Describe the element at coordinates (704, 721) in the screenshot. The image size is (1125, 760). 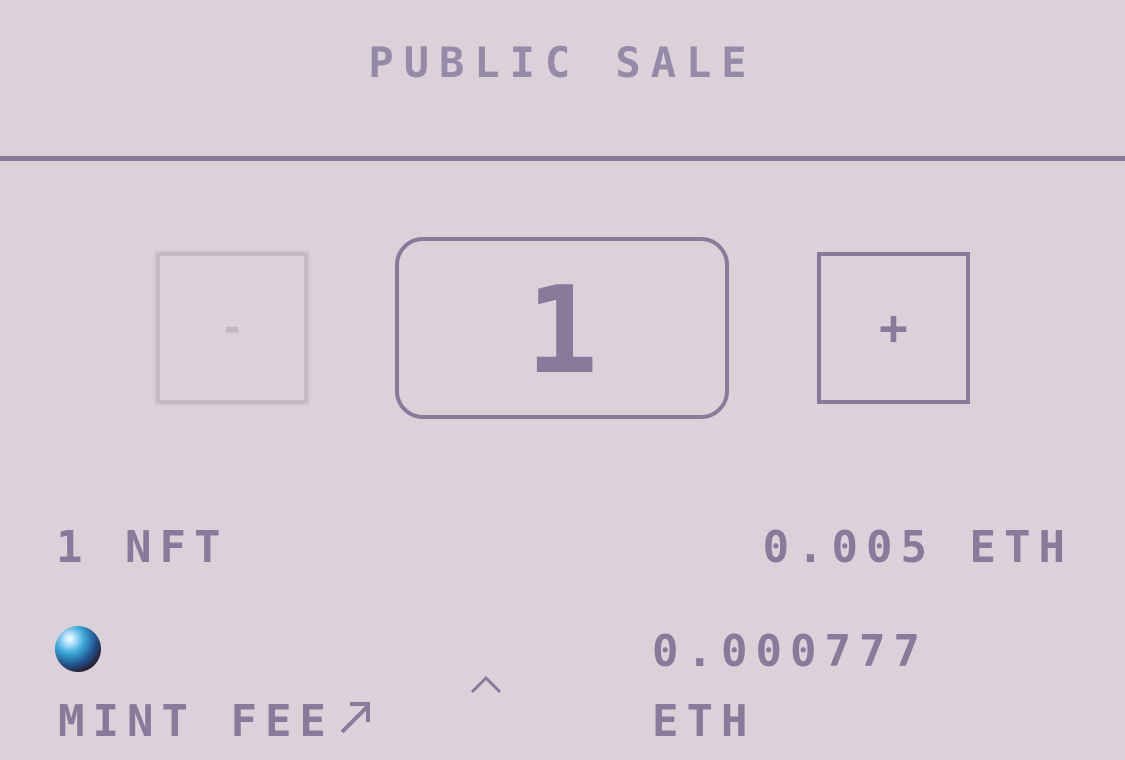
I see `mint-fee-unit: ETH` at that location.